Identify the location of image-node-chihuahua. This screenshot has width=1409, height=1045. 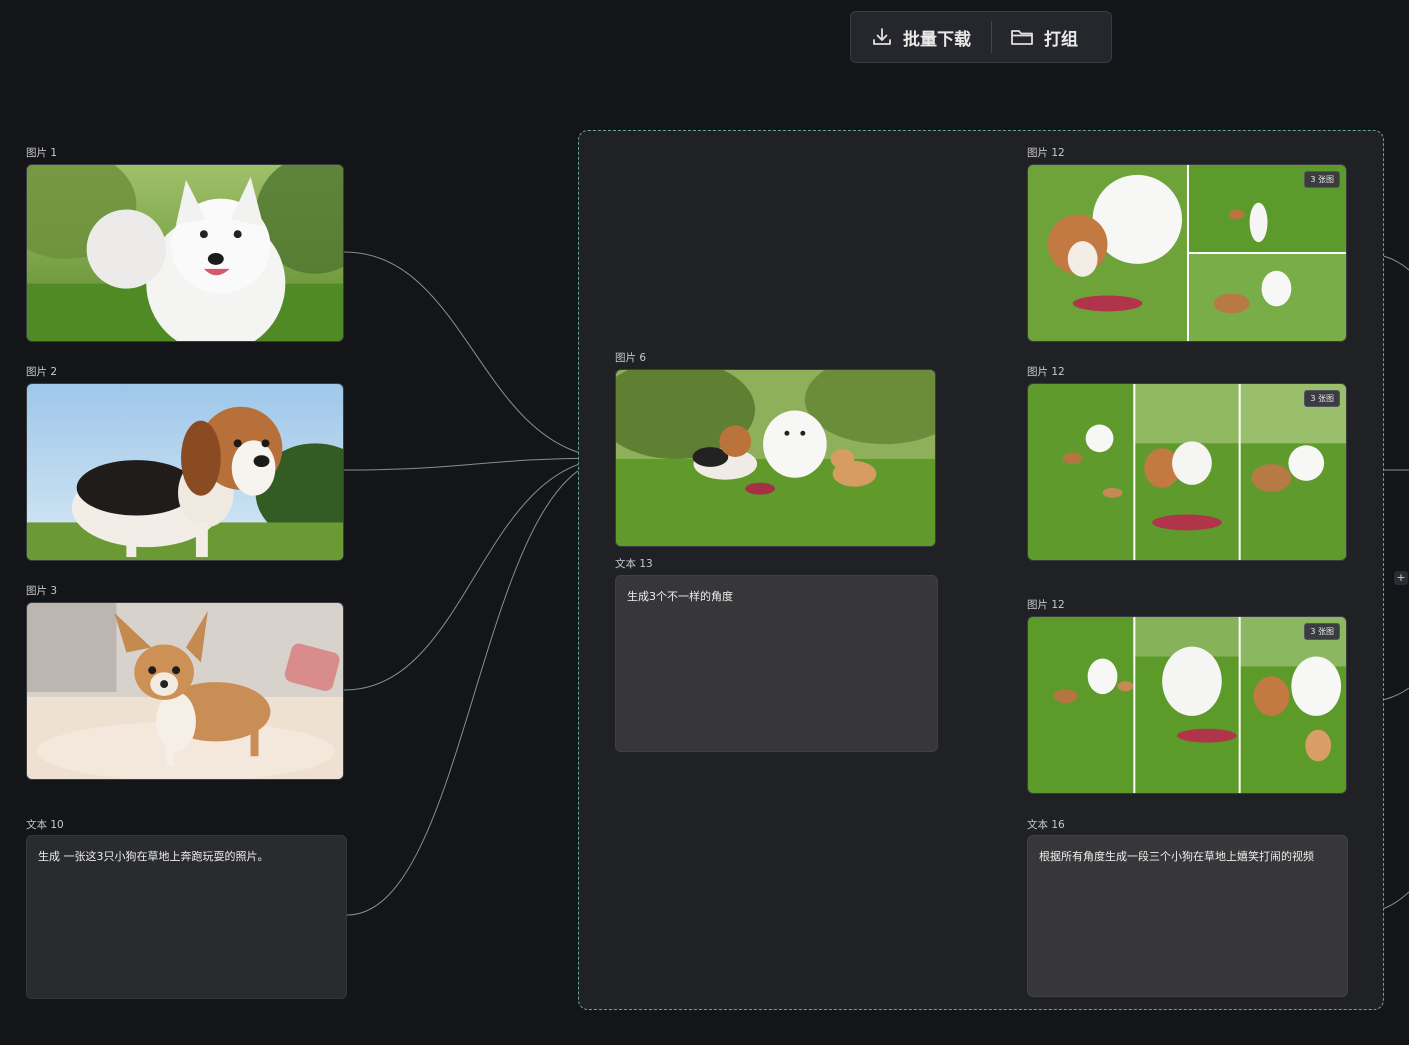
(185, 691).